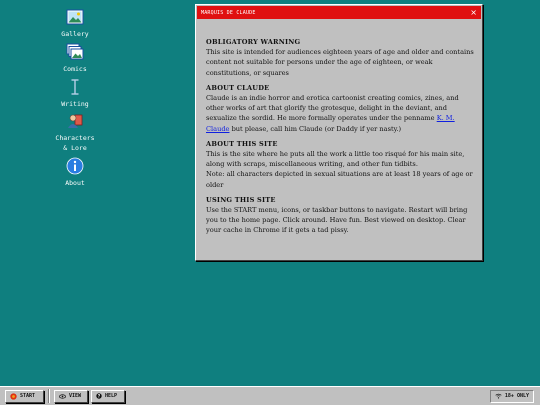 The width and height of the screenshot is (540, 405). I want to click on desktop-icon-label: Characters & Lore, so click(75, 143).